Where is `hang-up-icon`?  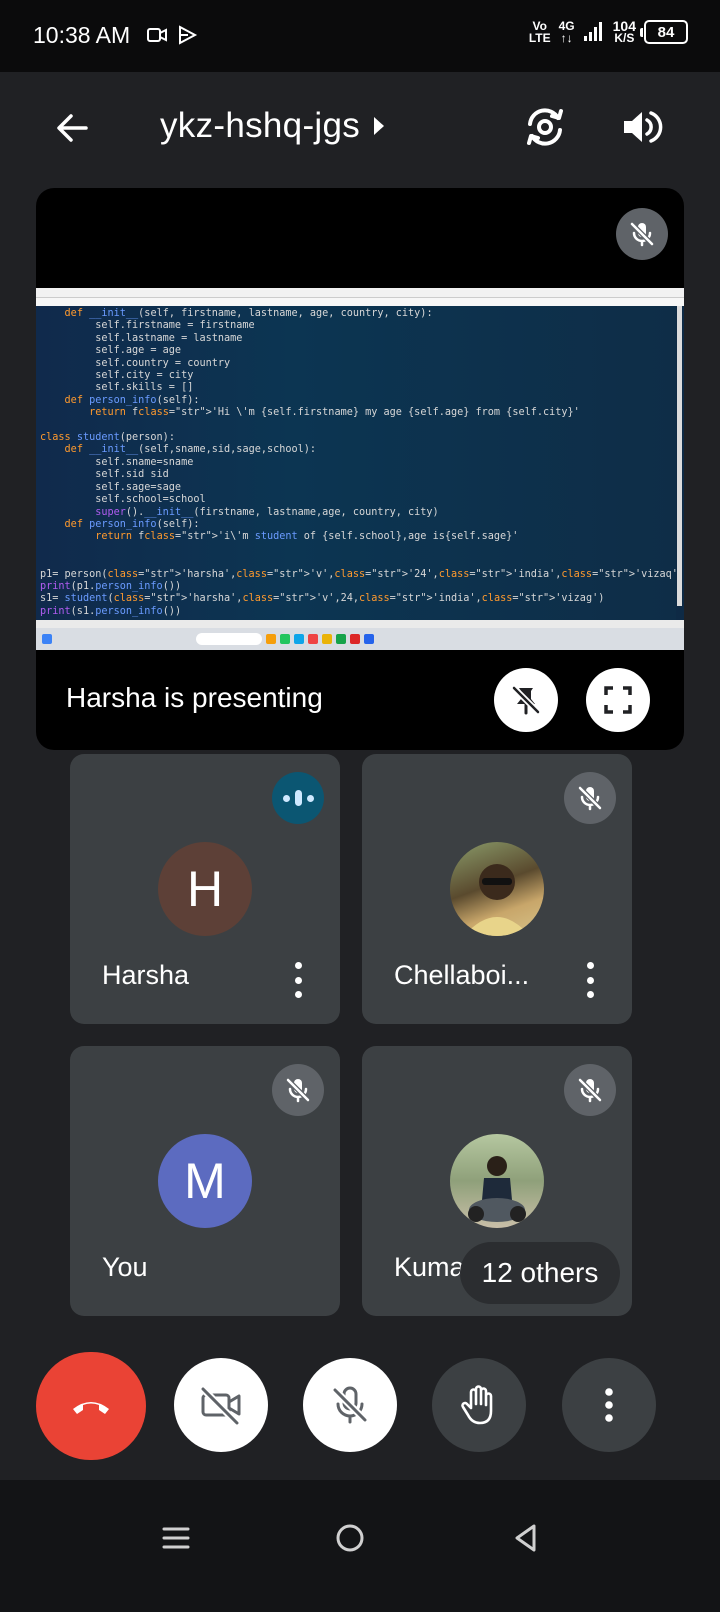
hang-up-icon is located at coordinates (91, 1408).